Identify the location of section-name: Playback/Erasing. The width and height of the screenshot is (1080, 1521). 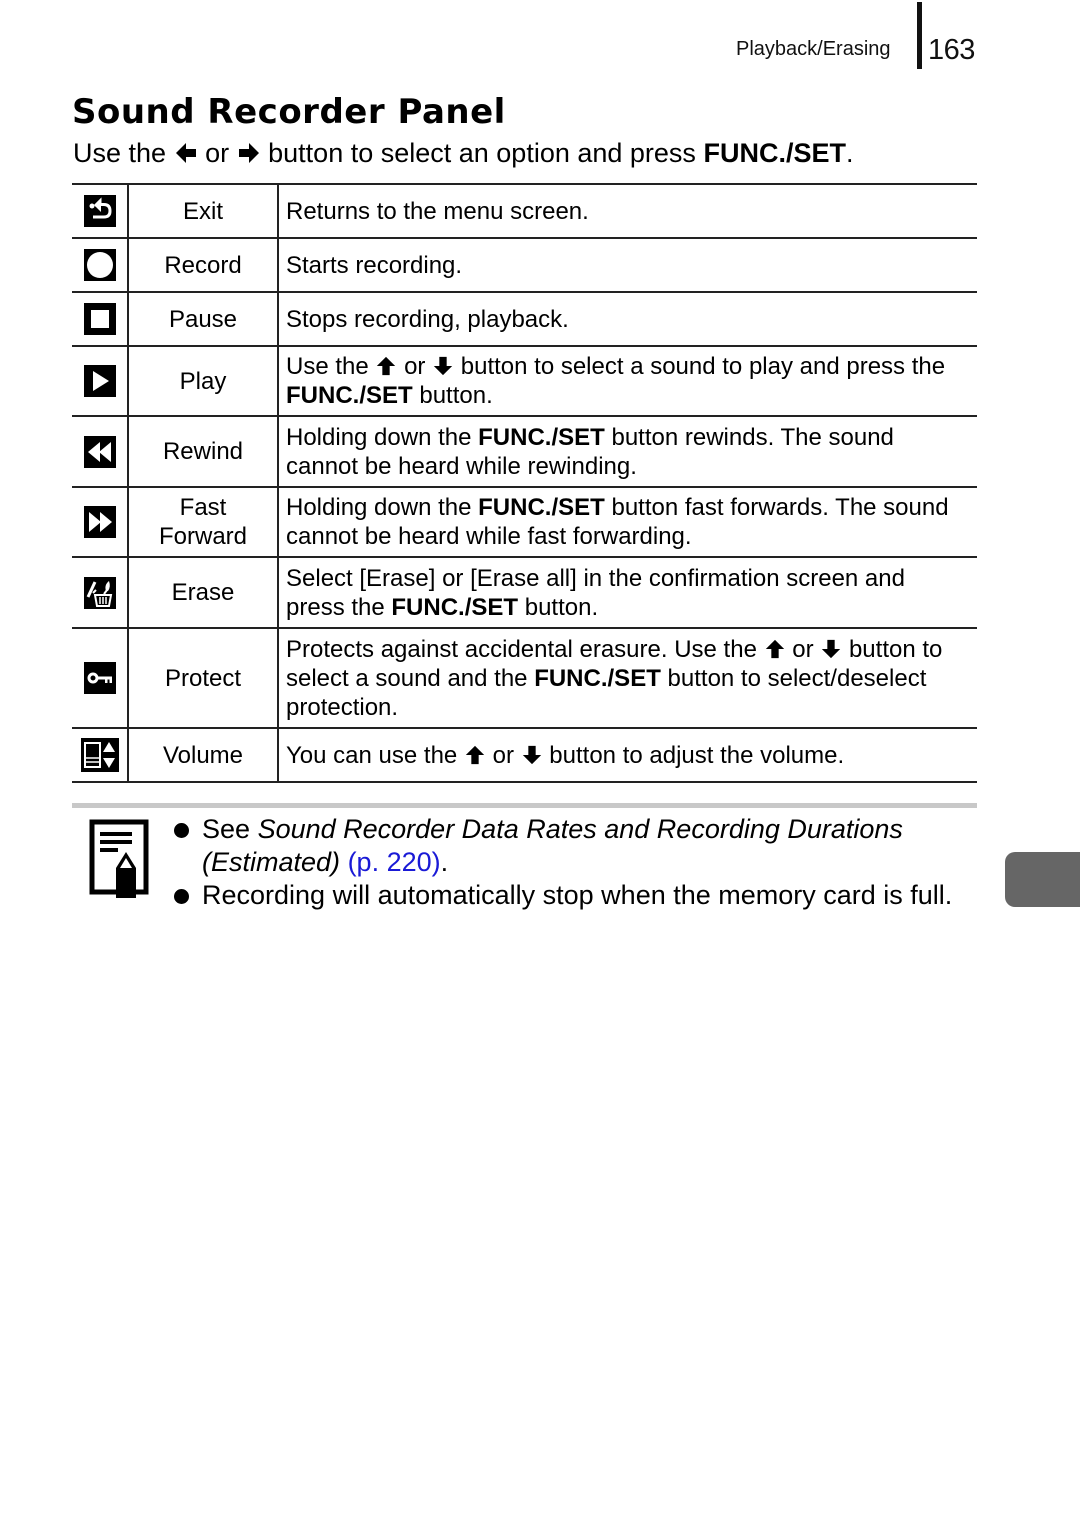
(813, 49).